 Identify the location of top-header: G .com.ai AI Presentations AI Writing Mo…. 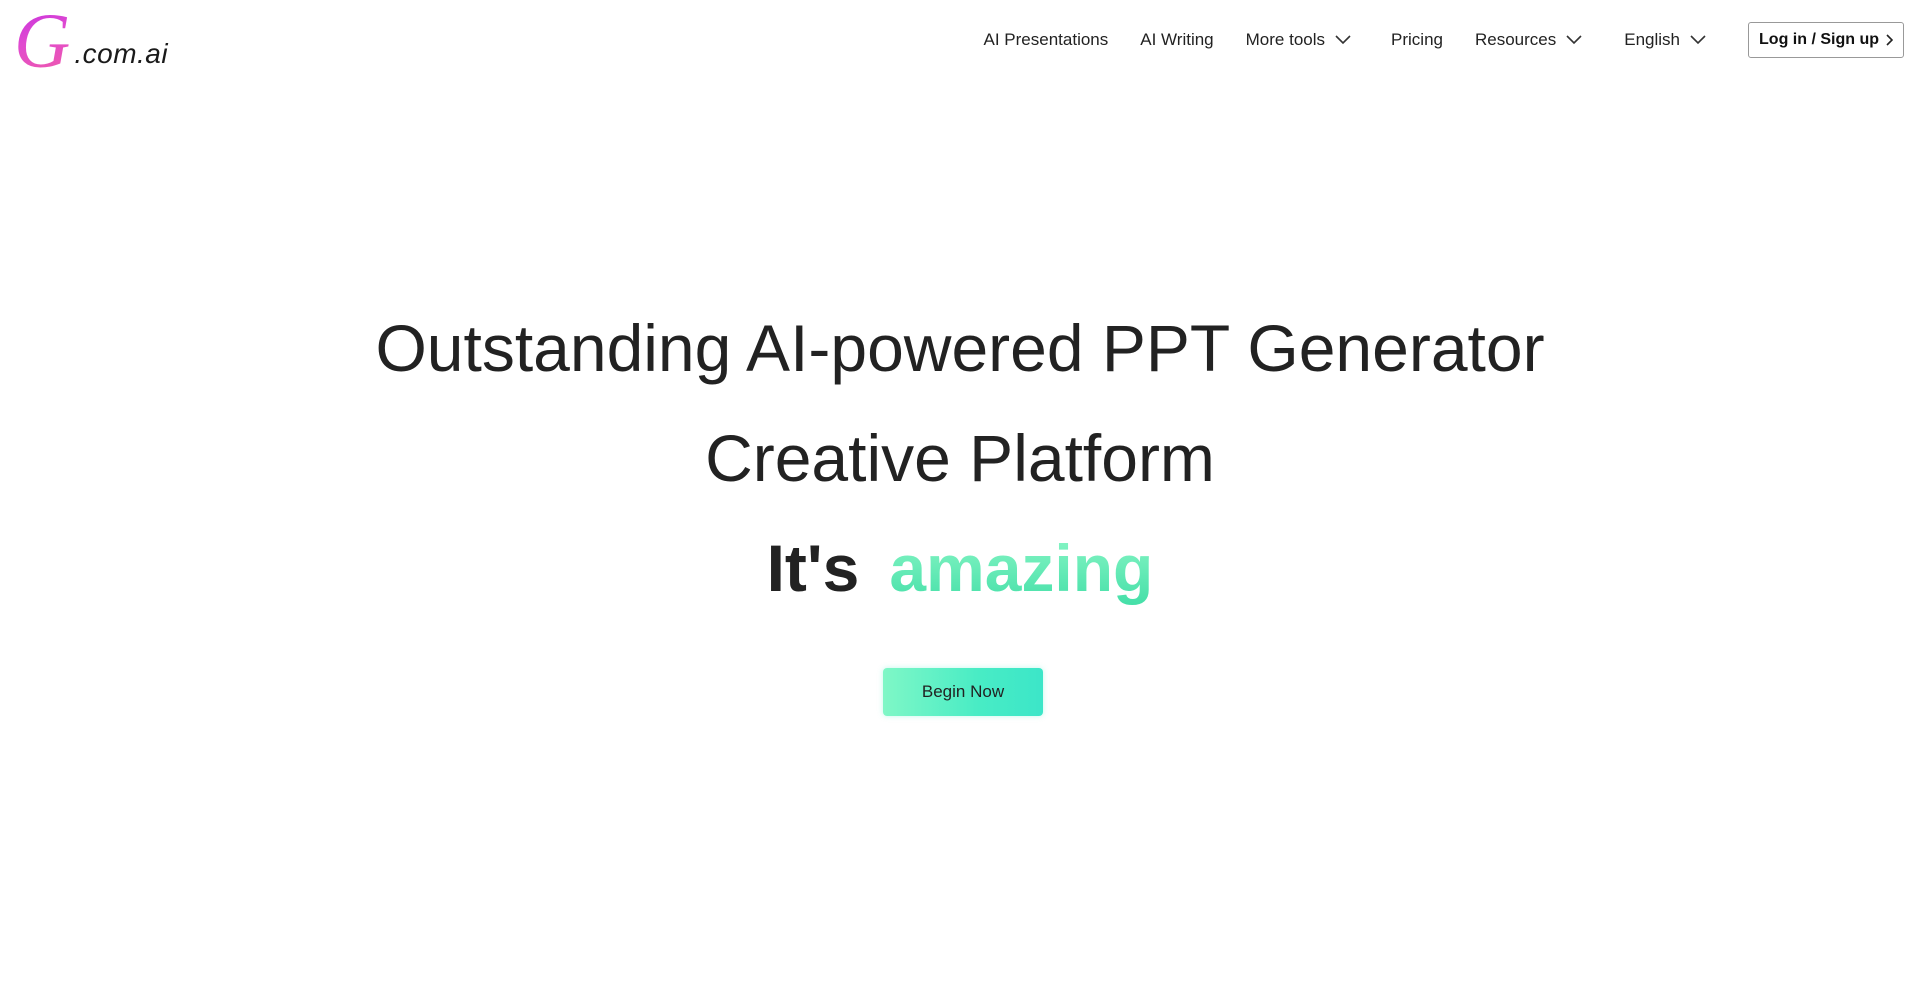
(960, 40).